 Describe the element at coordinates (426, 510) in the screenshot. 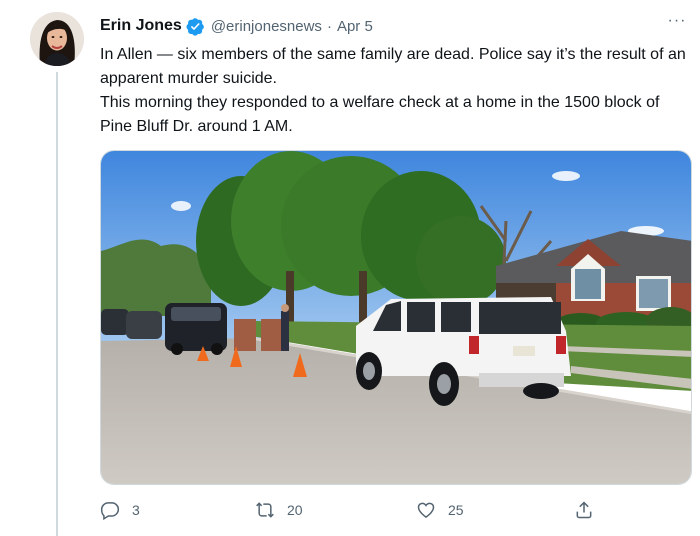

I see `heart-icon` at that location.